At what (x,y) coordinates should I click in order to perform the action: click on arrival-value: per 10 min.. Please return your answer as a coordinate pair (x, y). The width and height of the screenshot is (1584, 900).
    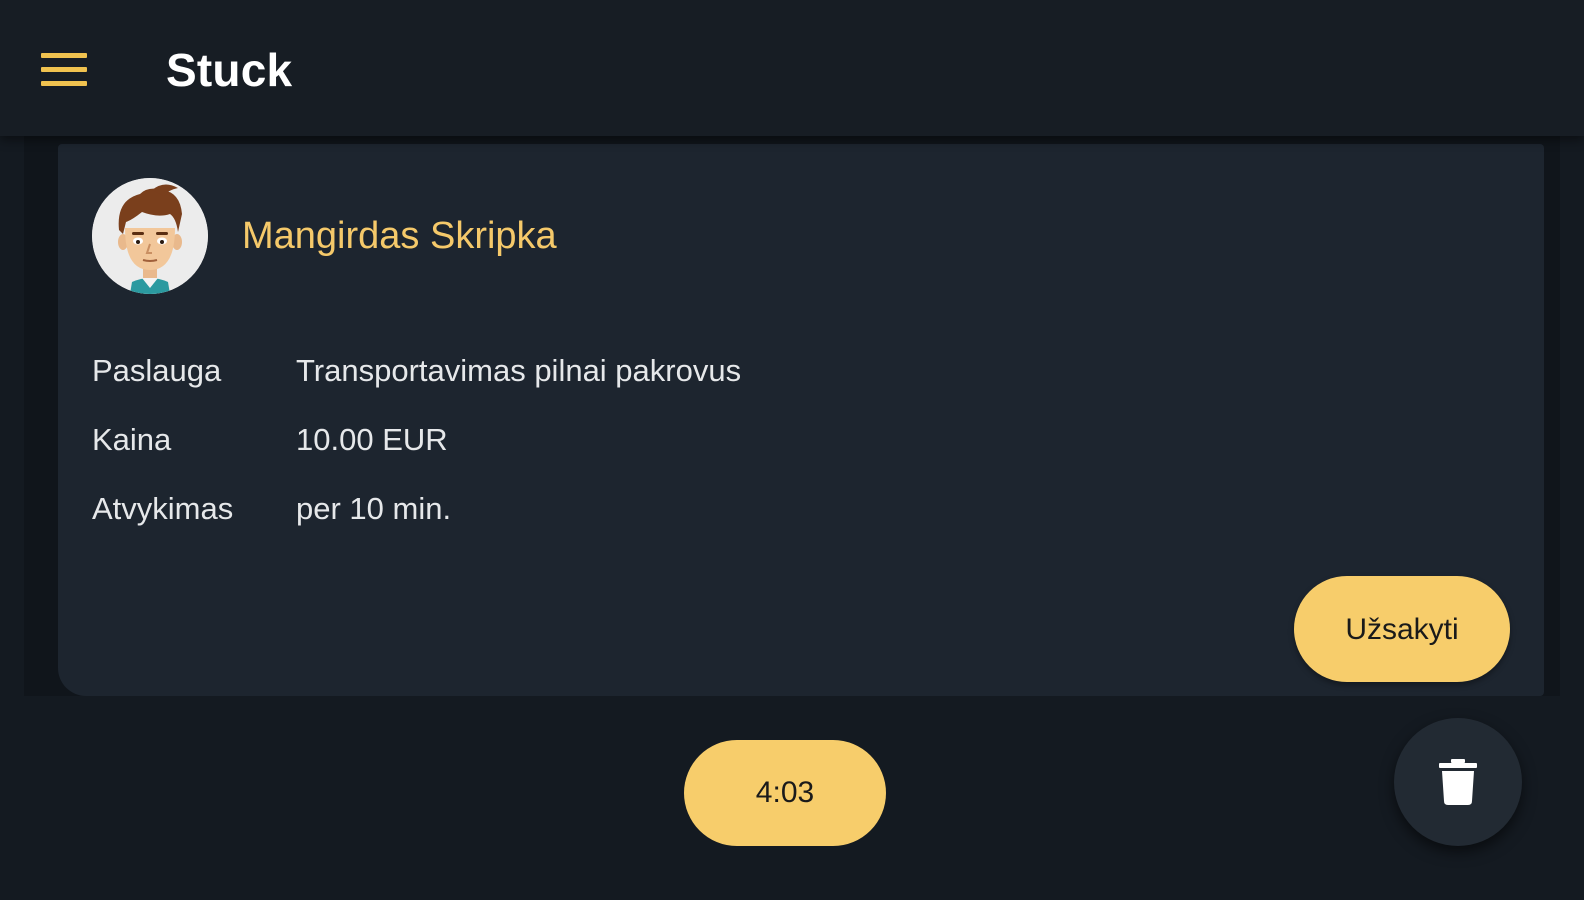
    Looking at the image, I should click on (374, 508).